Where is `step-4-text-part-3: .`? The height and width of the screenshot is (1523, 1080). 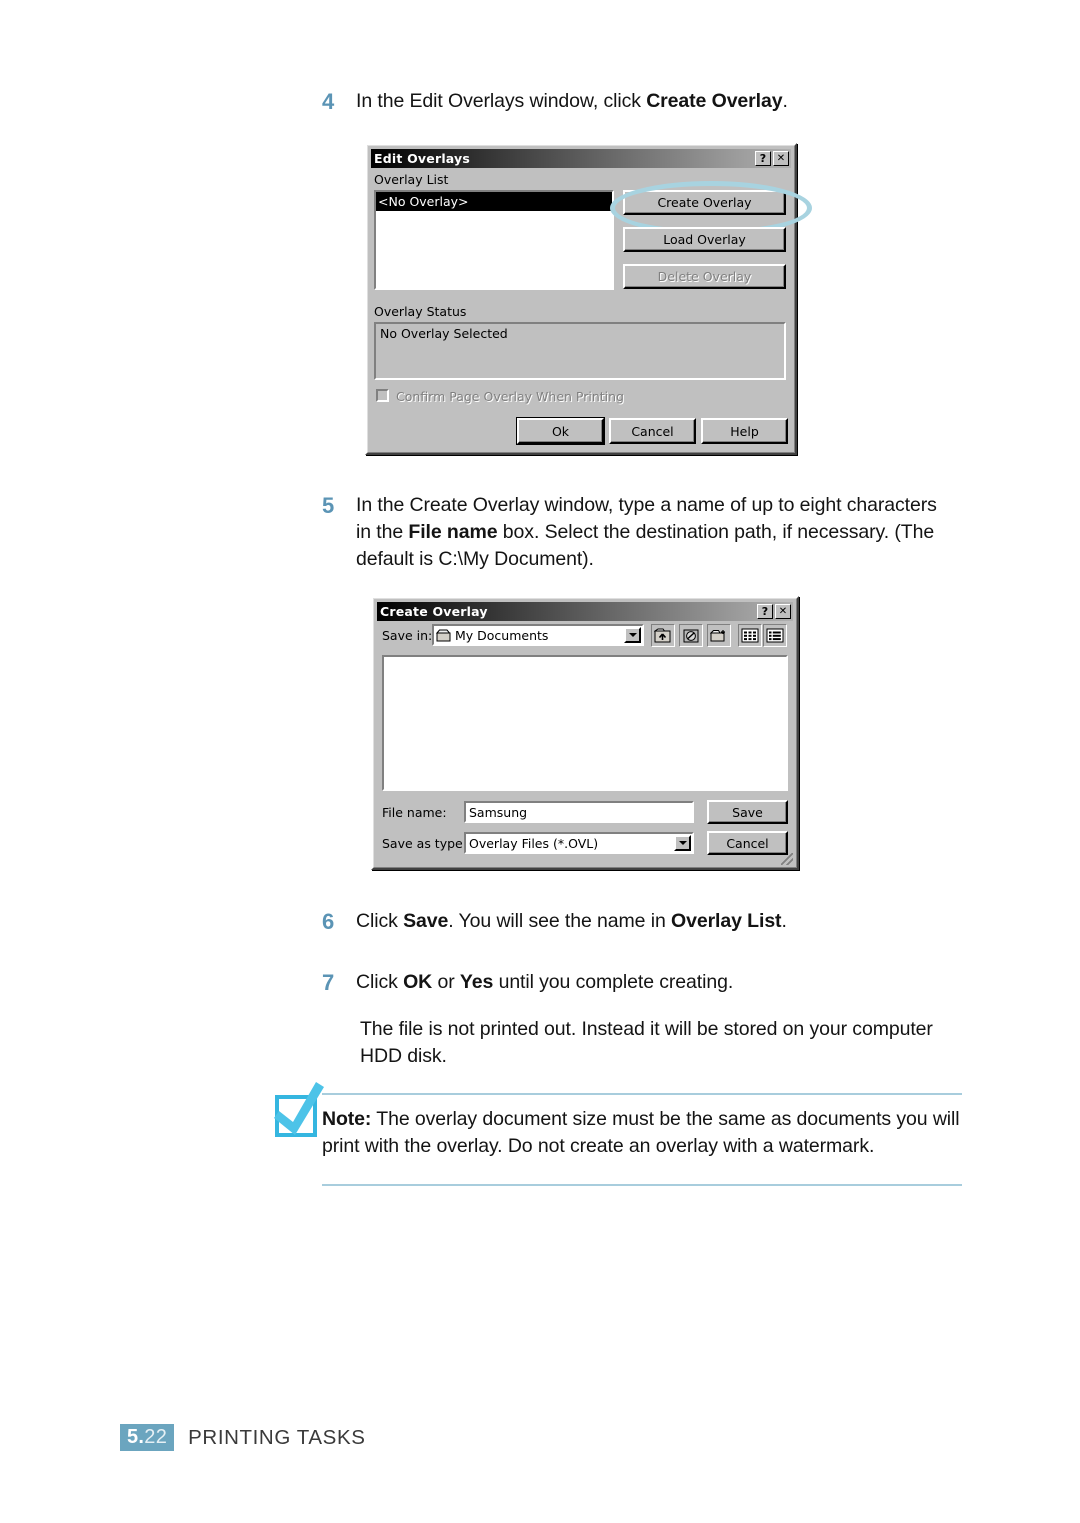 step-4-text-part-3: . is located at coordinates (785, 101).